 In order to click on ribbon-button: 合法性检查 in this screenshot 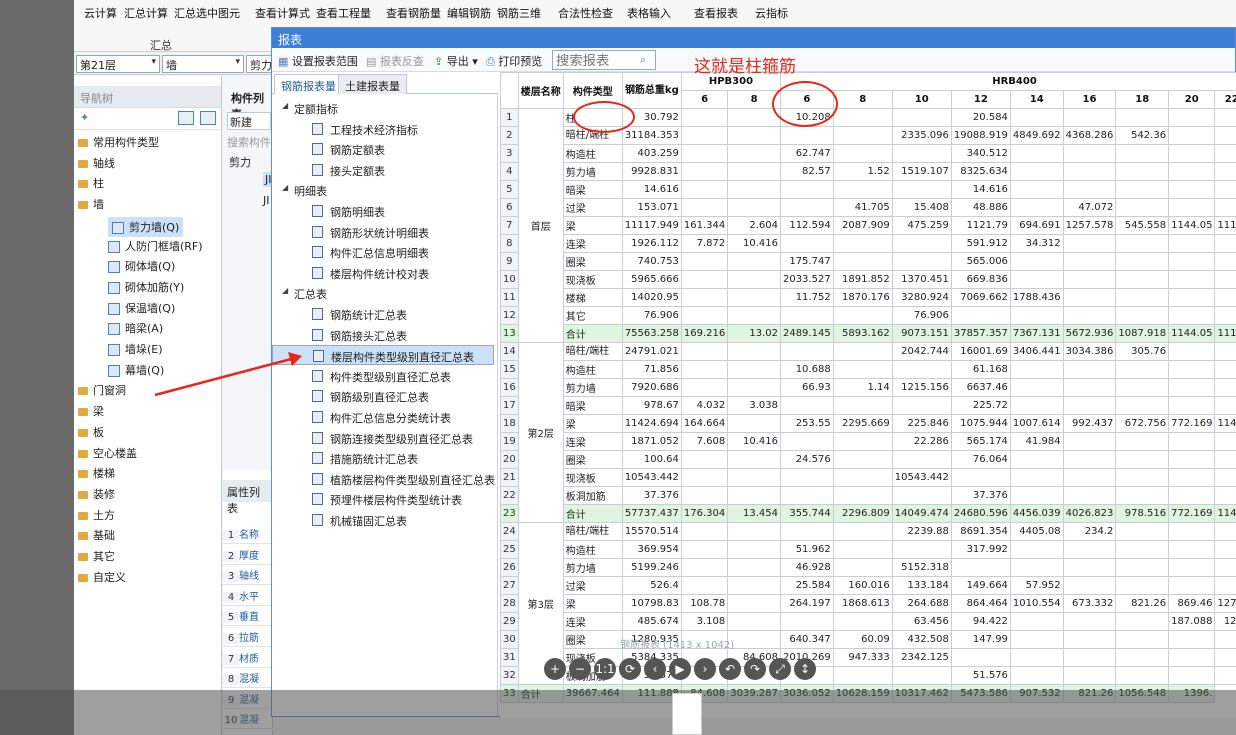, I will do `click(585, 13)`.